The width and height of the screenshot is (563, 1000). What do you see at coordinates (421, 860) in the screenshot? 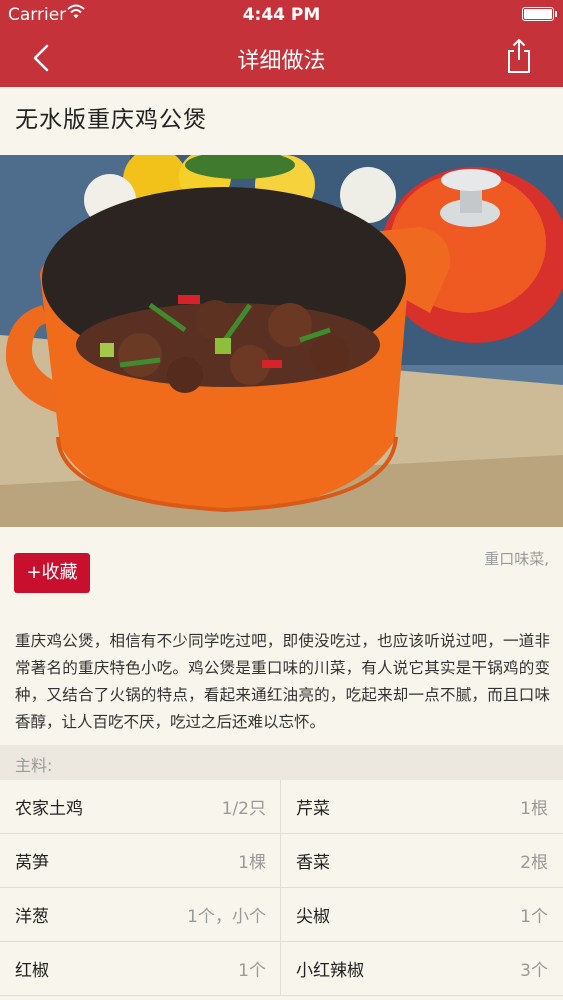
I see `ingredient-cell: 香菜 2根` at bounding box center [421, 860].